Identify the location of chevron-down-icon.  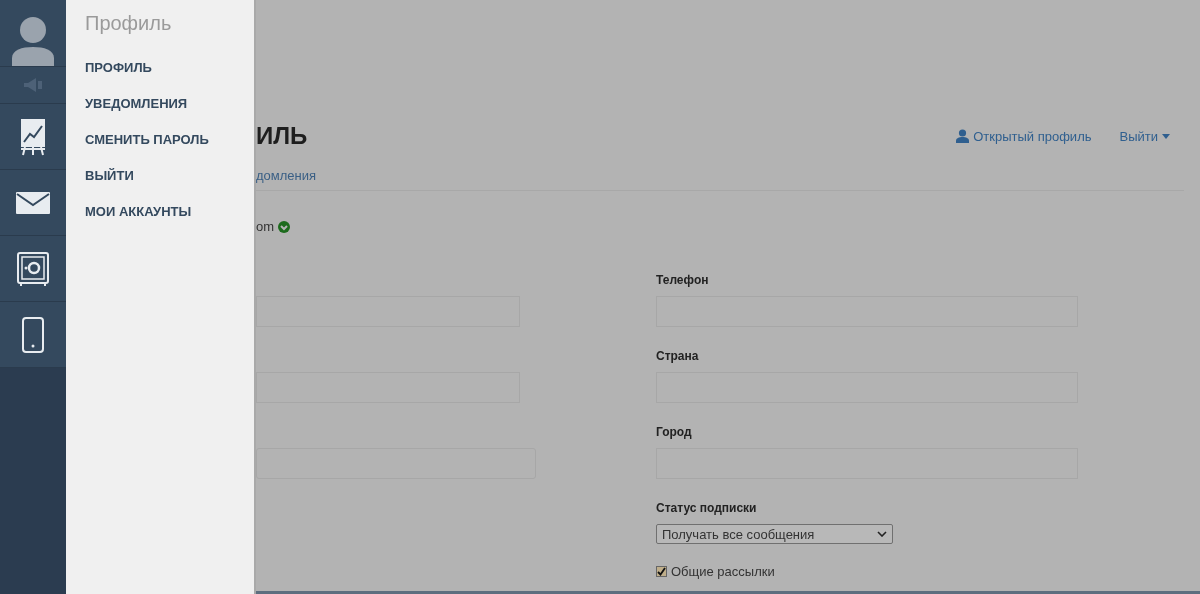
(882, 534).